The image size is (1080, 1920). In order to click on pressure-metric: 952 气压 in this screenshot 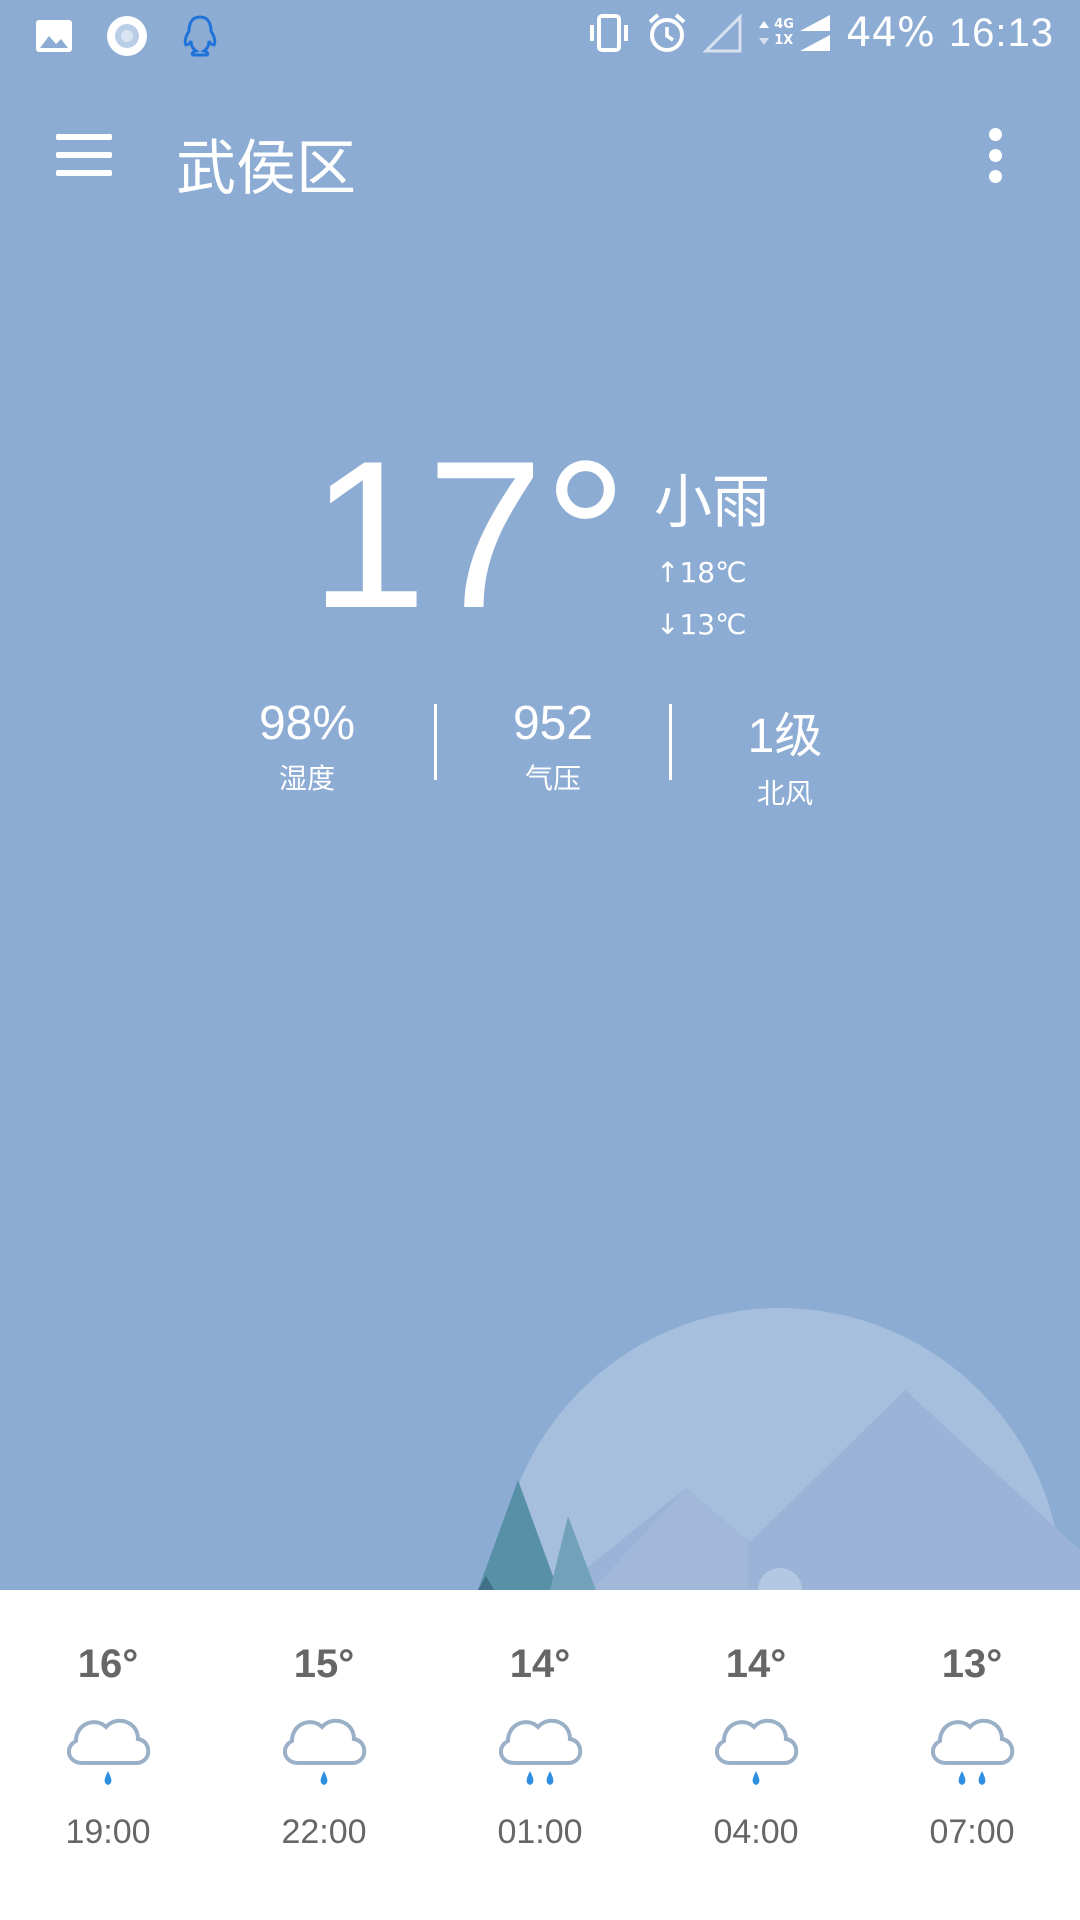, I will do `click(553, 746)`.